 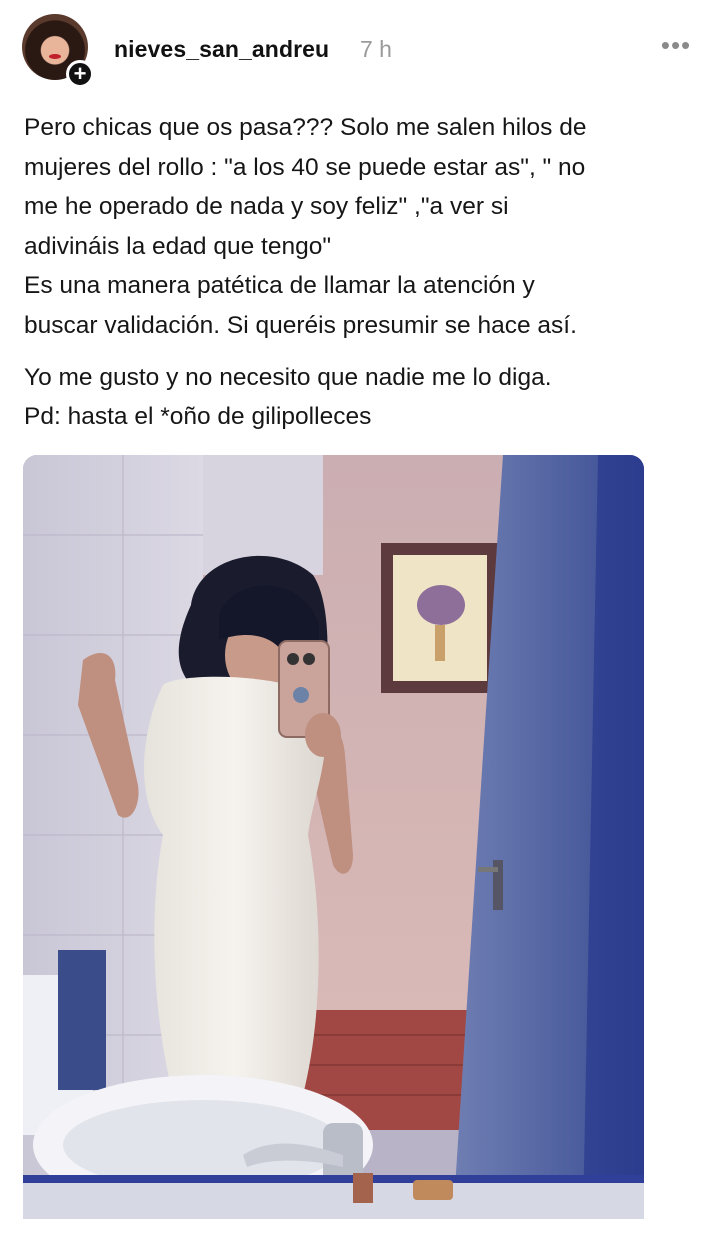 What do you see at coordinates (198, 417) in the screenshot?
I see `caption-line: Pd: hasta el *oño de gilipolleces` at bounding box center [198, 417].